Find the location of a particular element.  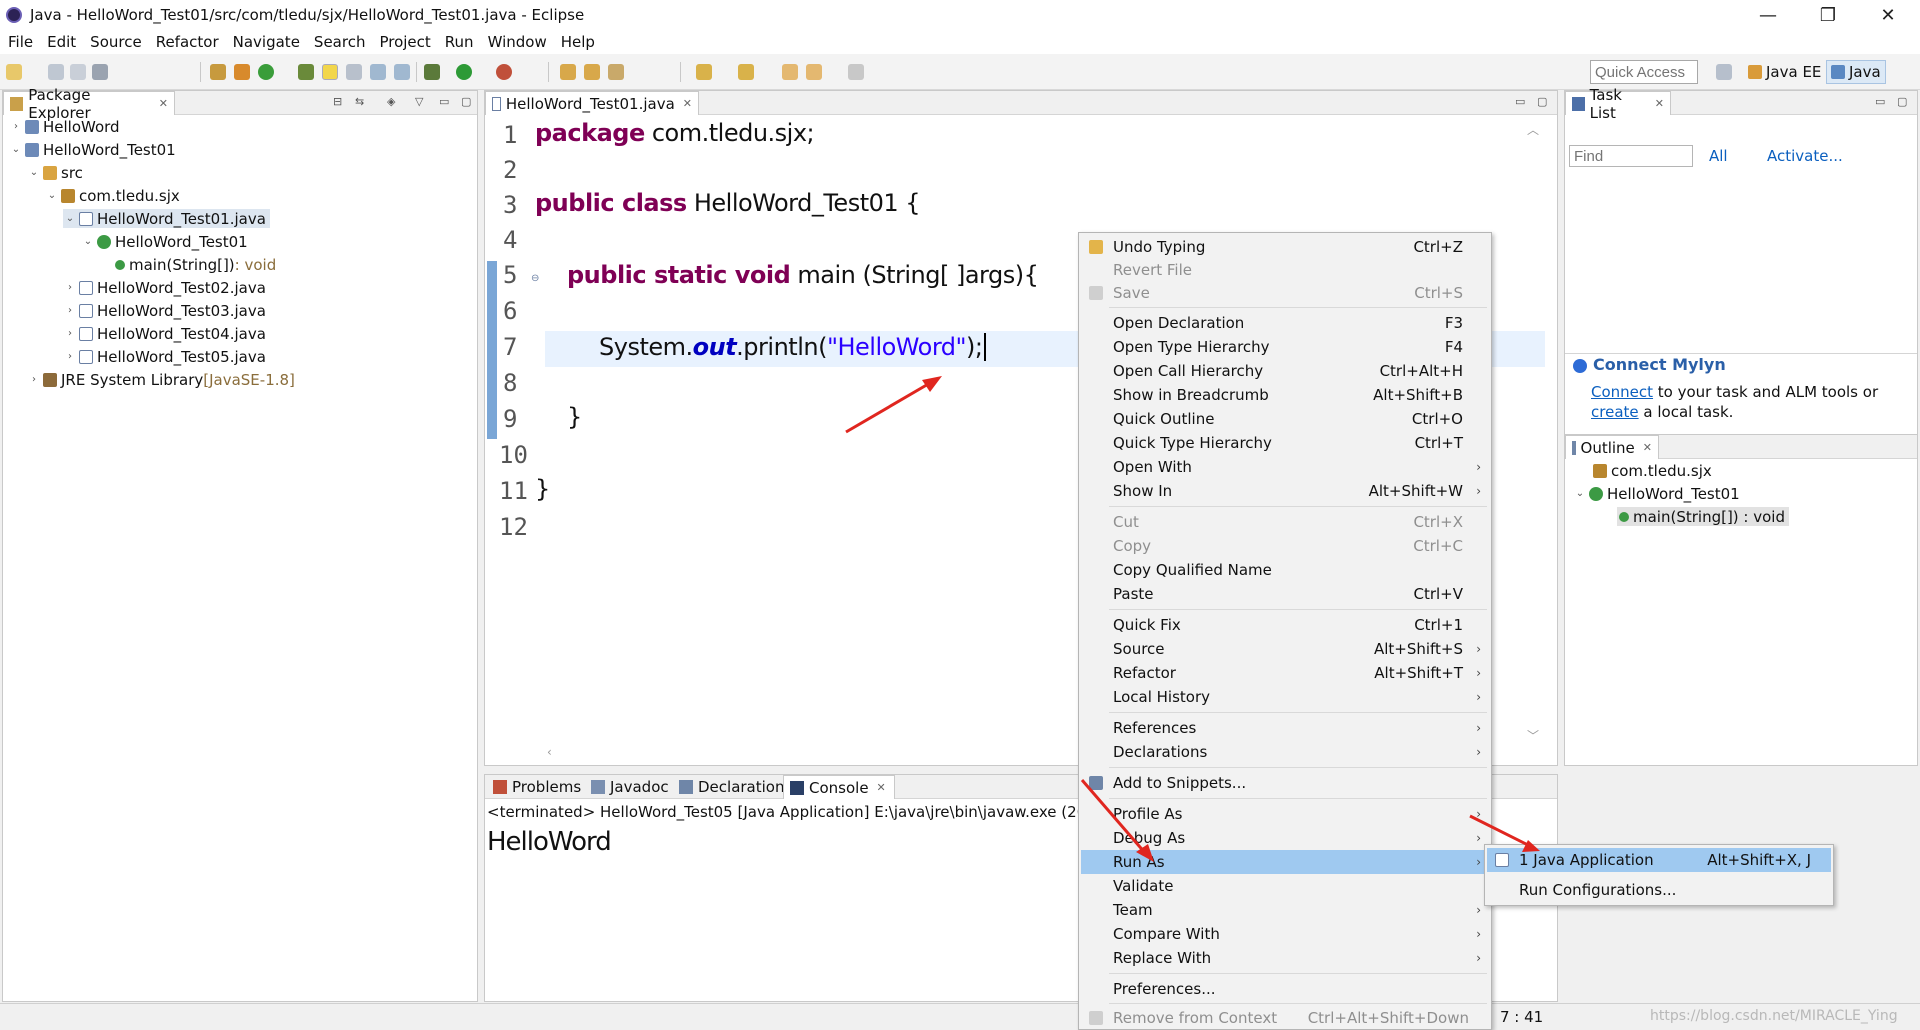

tree-item-file-test03: › HelloWord_Test03.java is located at coordinates (164, 310).